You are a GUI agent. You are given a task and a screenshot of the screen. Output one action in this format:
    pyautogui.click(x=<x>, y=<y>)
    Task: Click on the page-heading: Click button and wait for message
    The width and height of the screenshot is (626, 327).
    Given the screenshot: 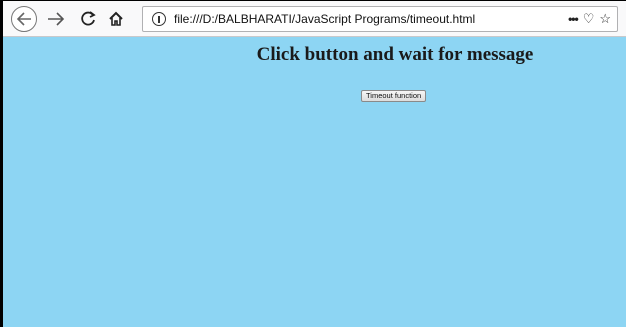 What is the action you would take?
    pyautogui.click(x=395, y=54)
    